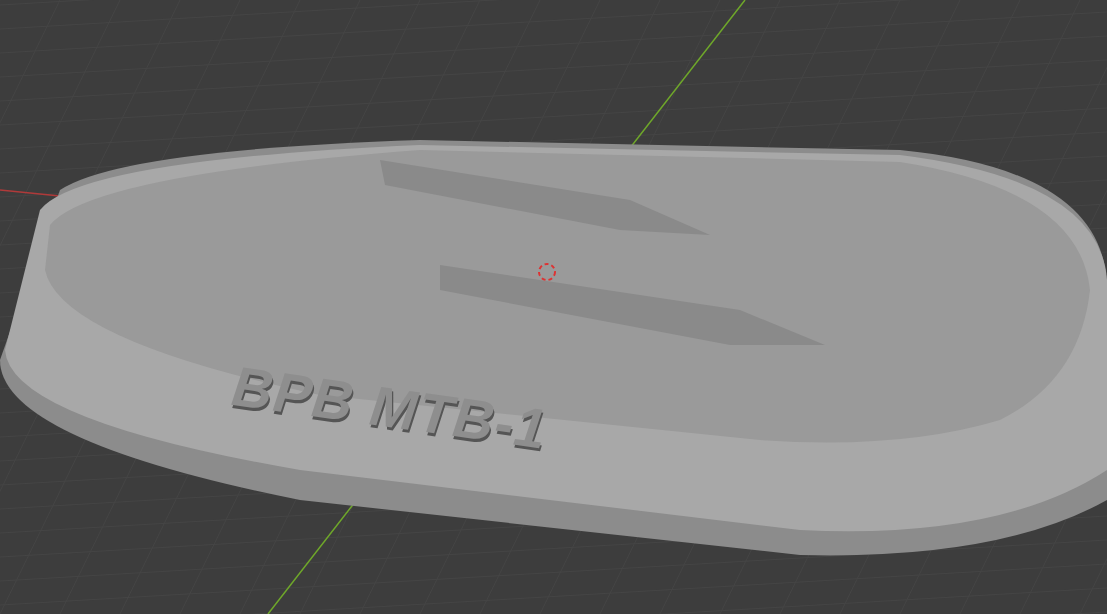 The height and width of the screenshot is (614, 1107). Describe the element at coordinates (30, 193) in the screenshot. I see `x-axis-line` at that location.